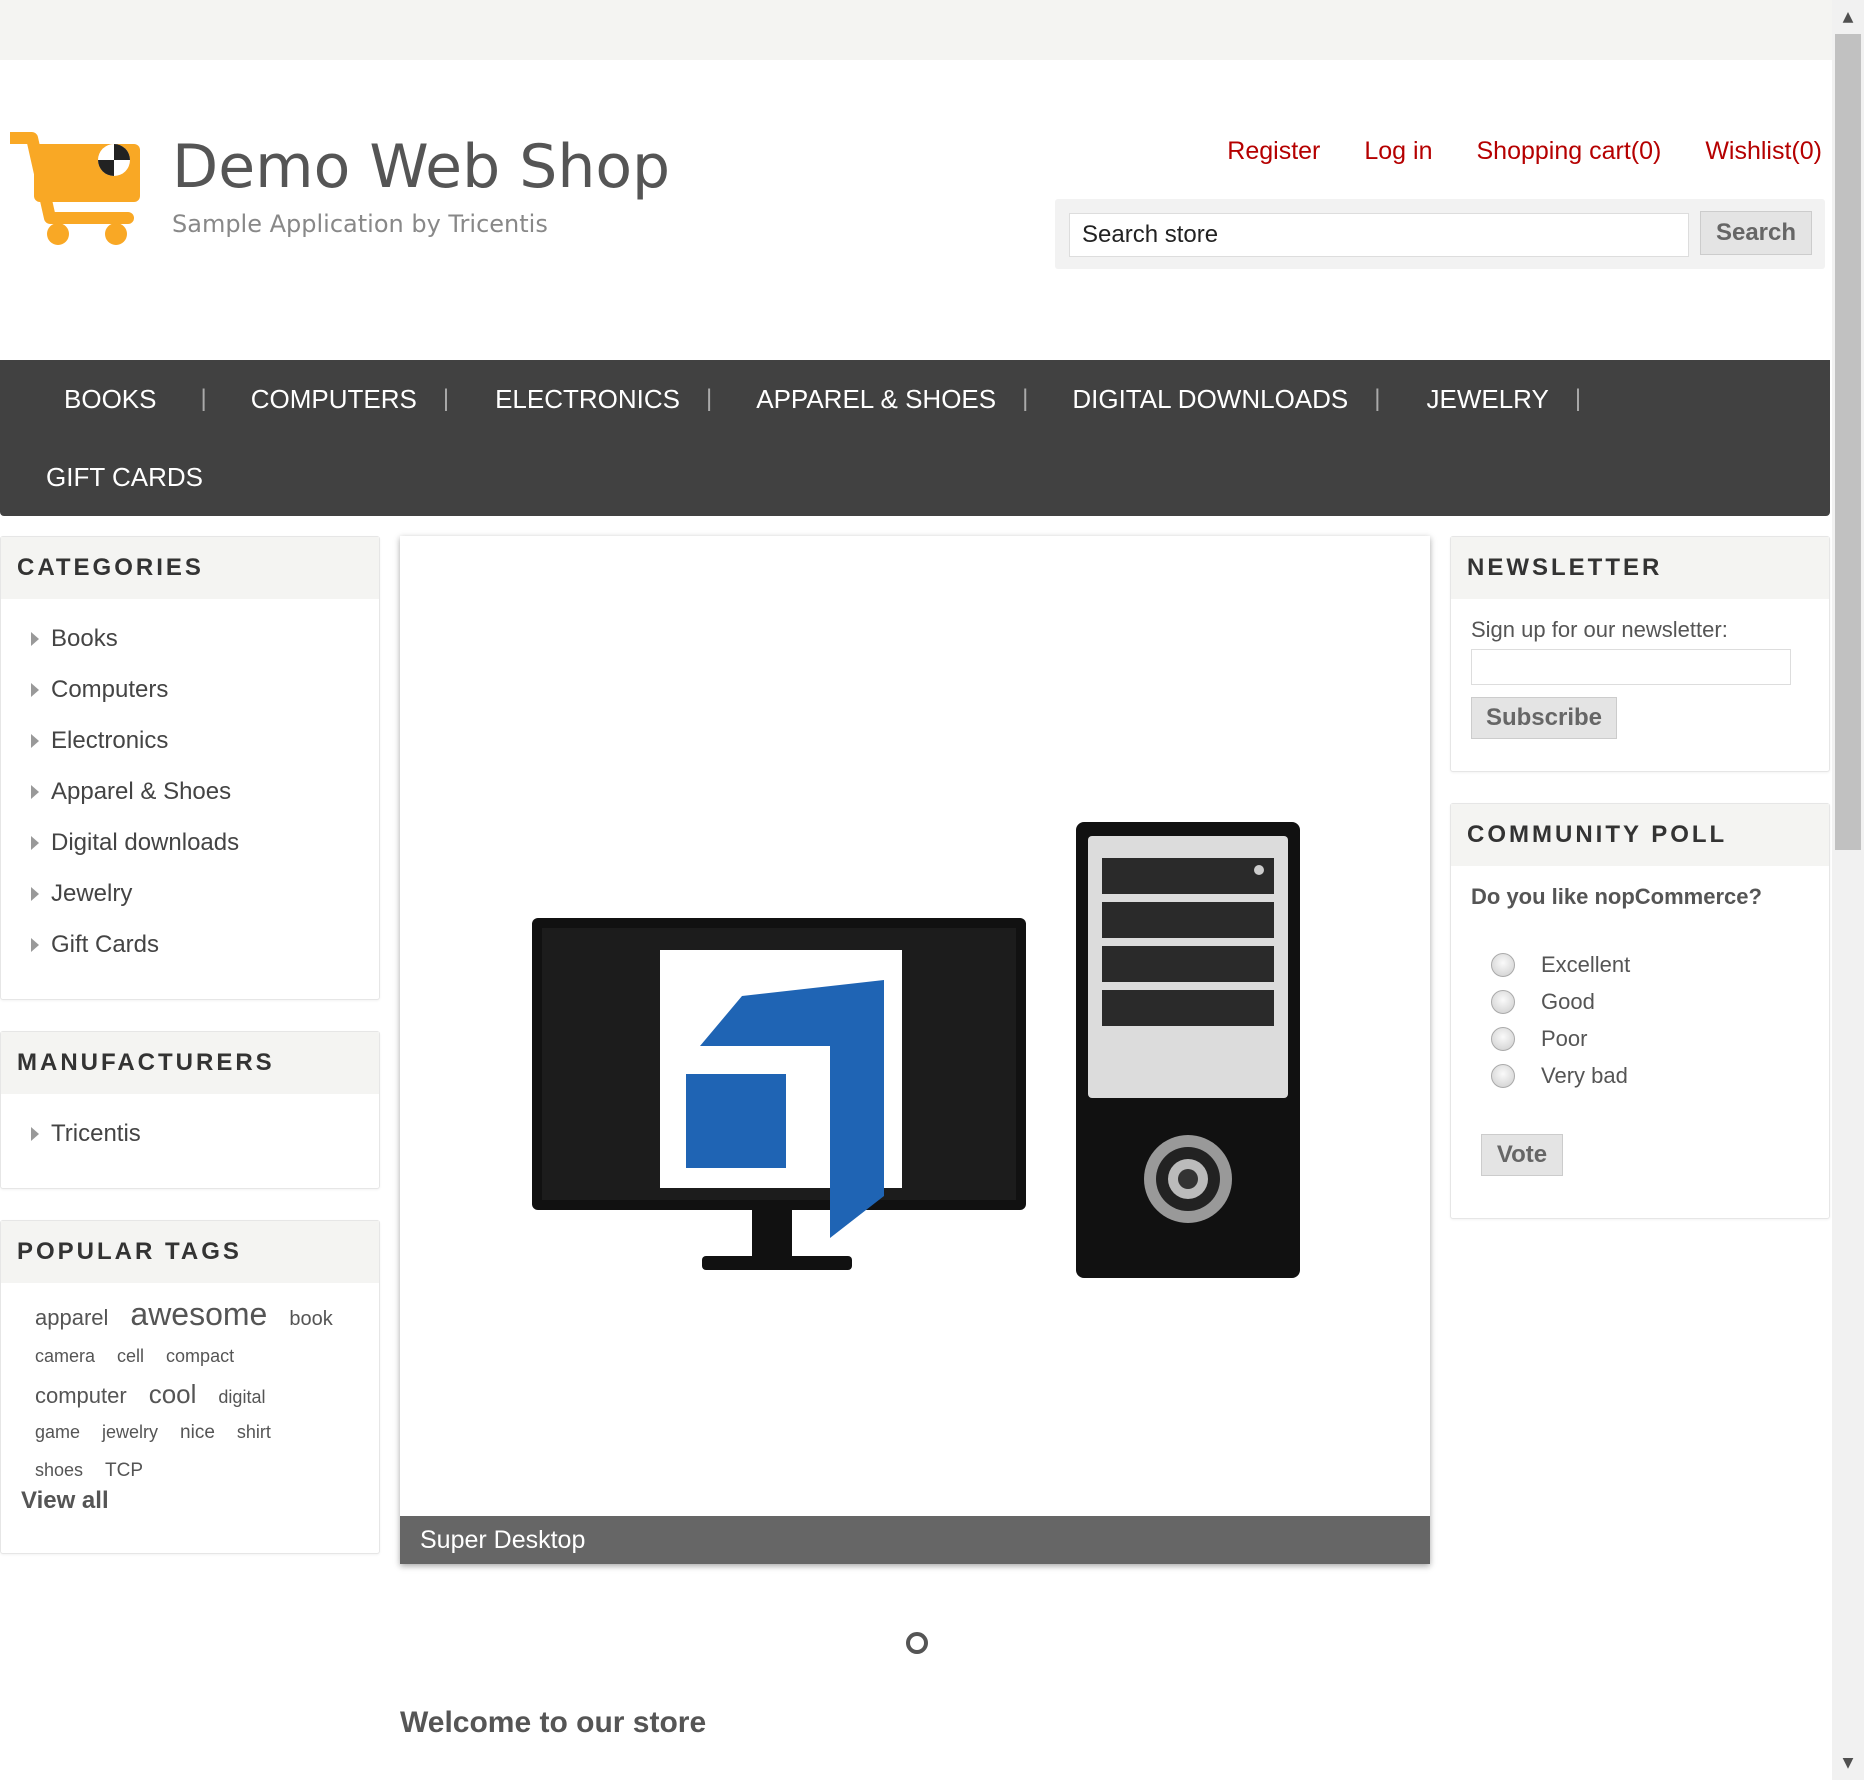 This screenshot has height=1780, width=1864. What do you see at coordinates (867, 399) in the screenshot?
I see `menu-item-apparel-shoes: APPAREL & SHOES` at bounding box center [867, 399].